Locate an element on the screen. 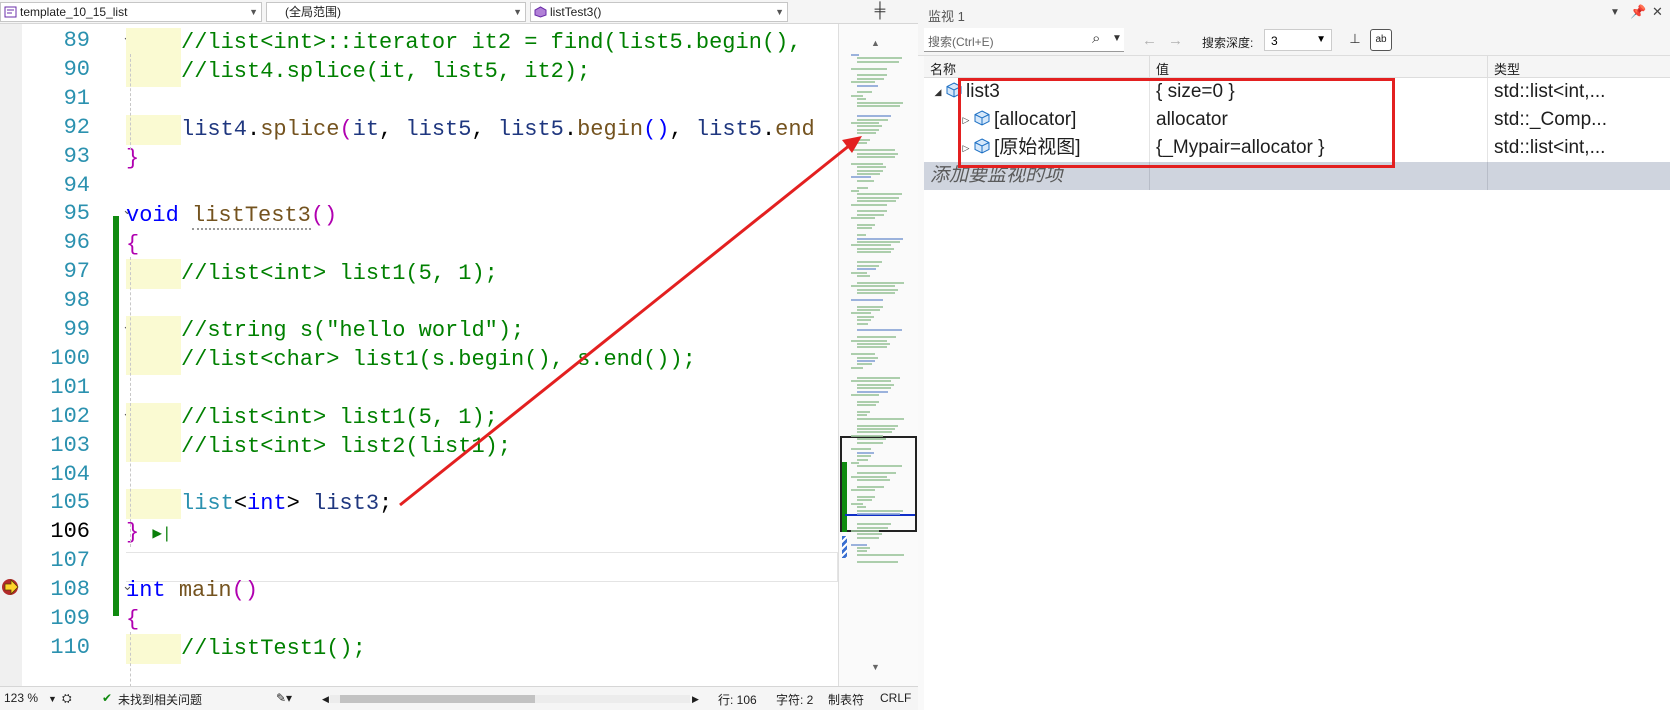  issues-status: 未找到相关问题 is located at coordinates (160, 699).